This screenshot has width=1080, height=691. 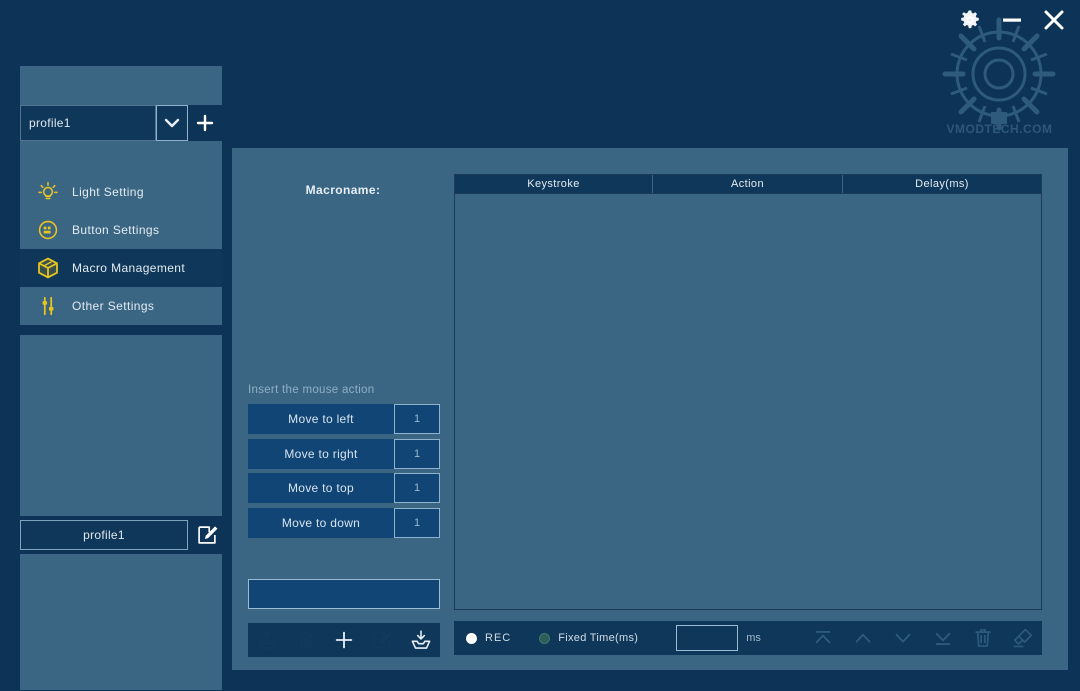 I want to click on row-action-icons, so click(x=923, y=638).